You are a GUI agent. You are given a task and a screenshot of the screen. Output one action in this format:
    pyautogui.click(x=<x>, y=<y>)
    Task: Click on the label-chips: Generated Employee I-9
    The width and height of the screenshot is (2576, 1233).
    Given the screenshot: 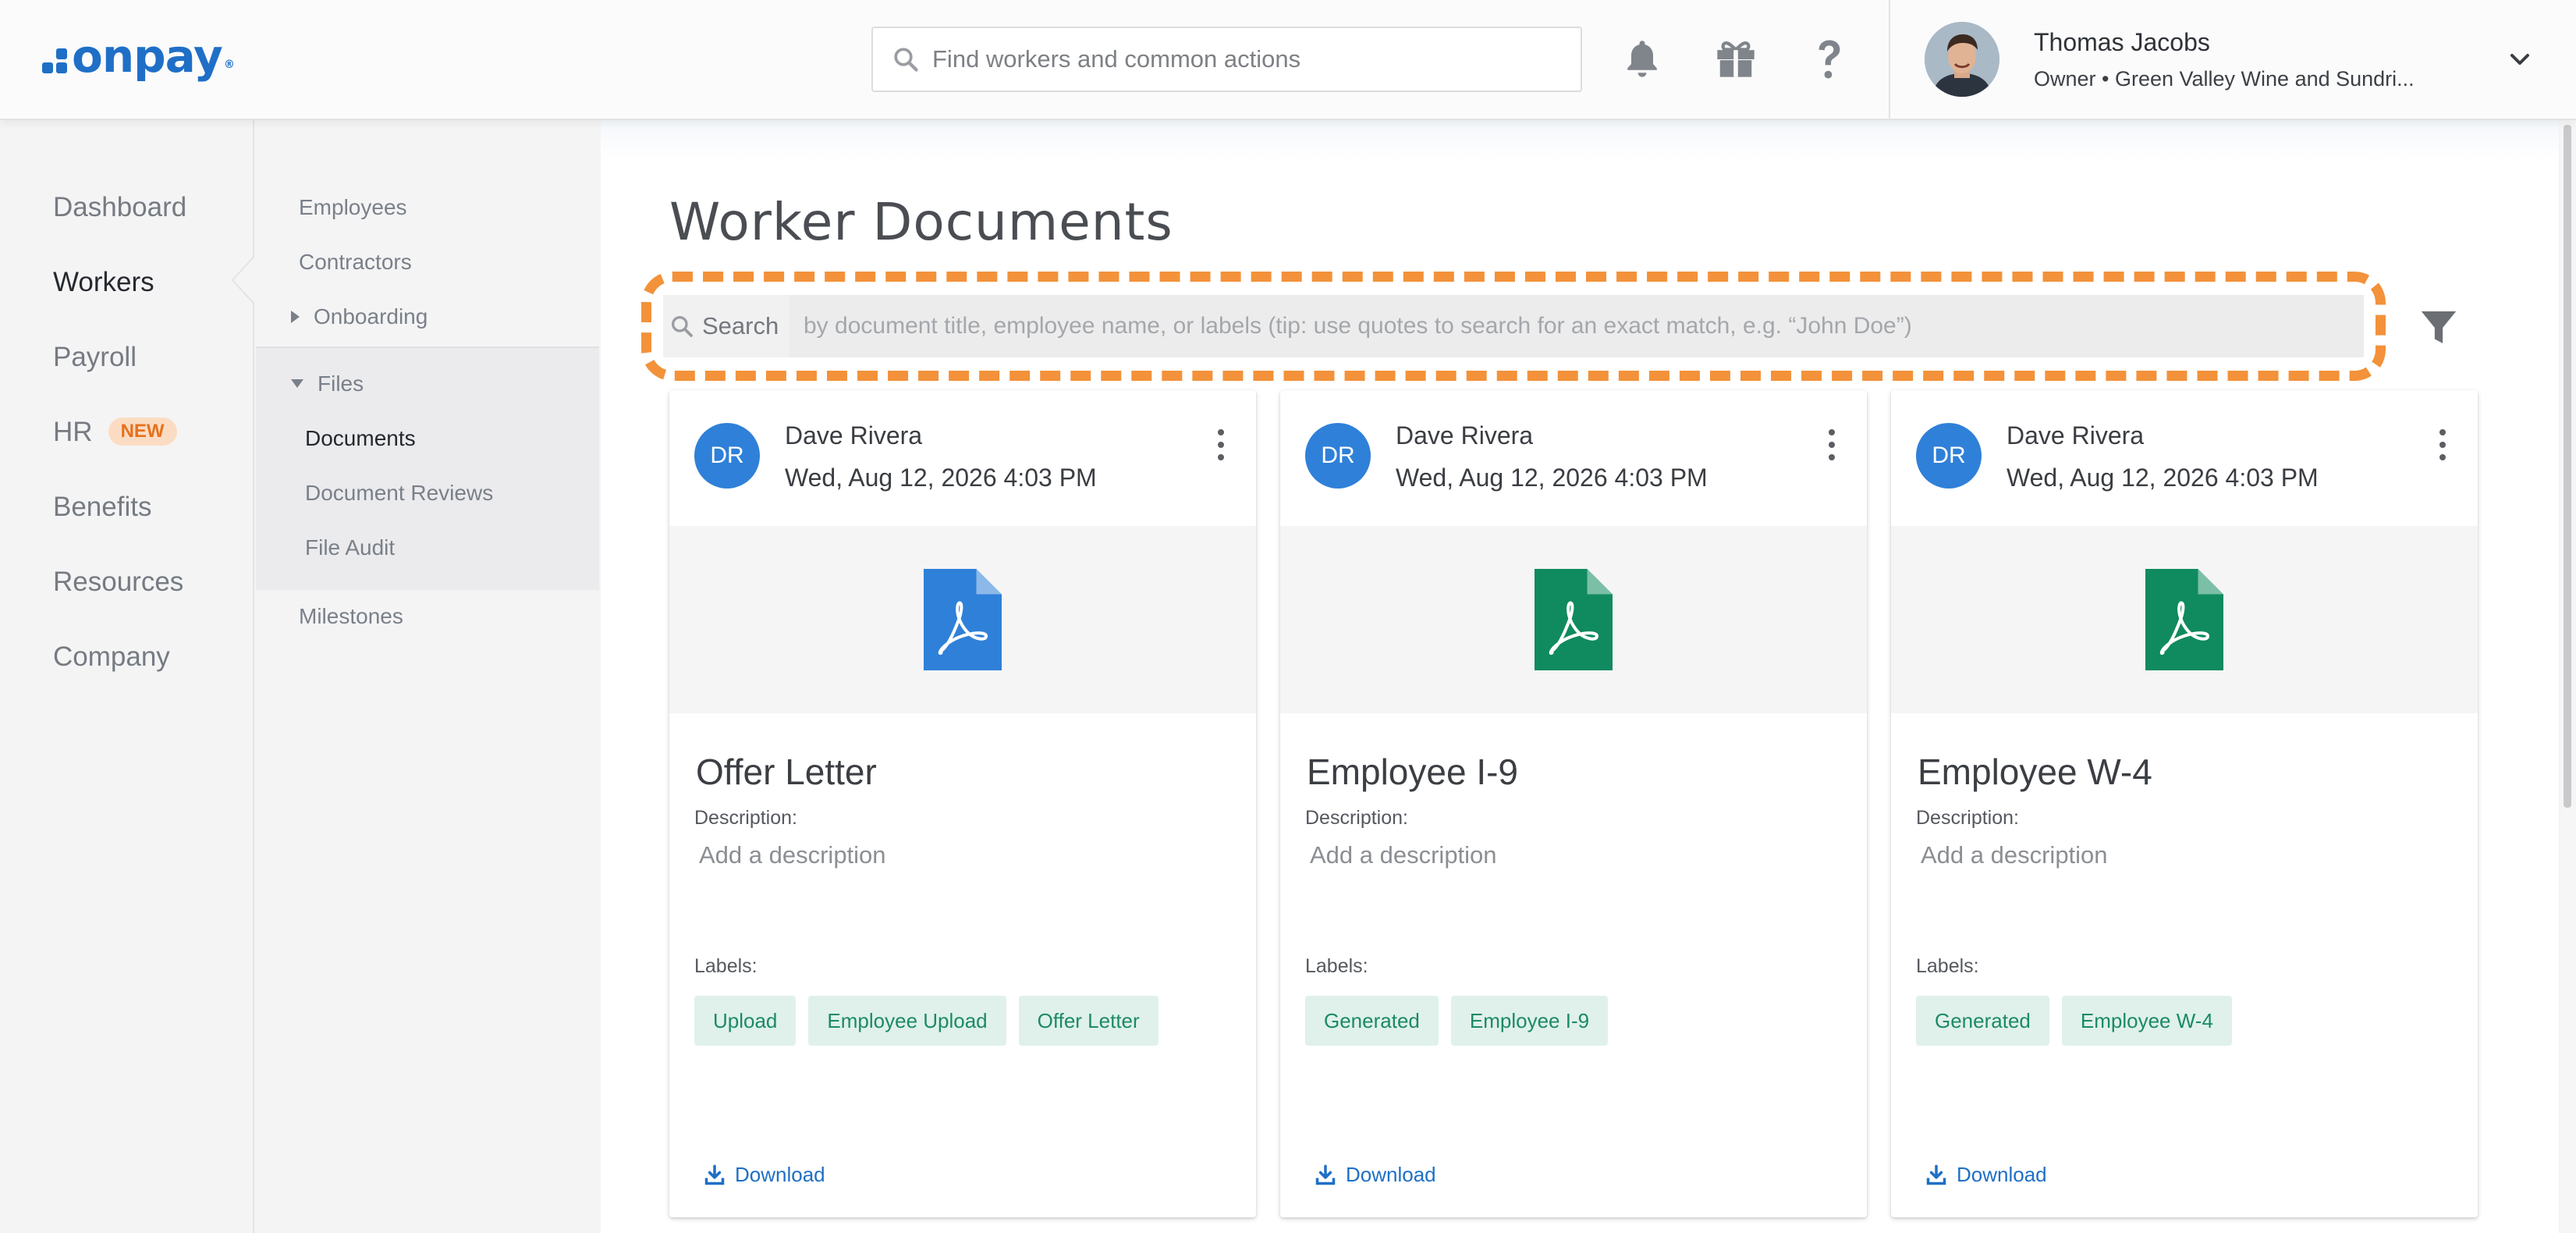 What is the action you would take?
    pyautogui.click(x=1457, y=1021)
    